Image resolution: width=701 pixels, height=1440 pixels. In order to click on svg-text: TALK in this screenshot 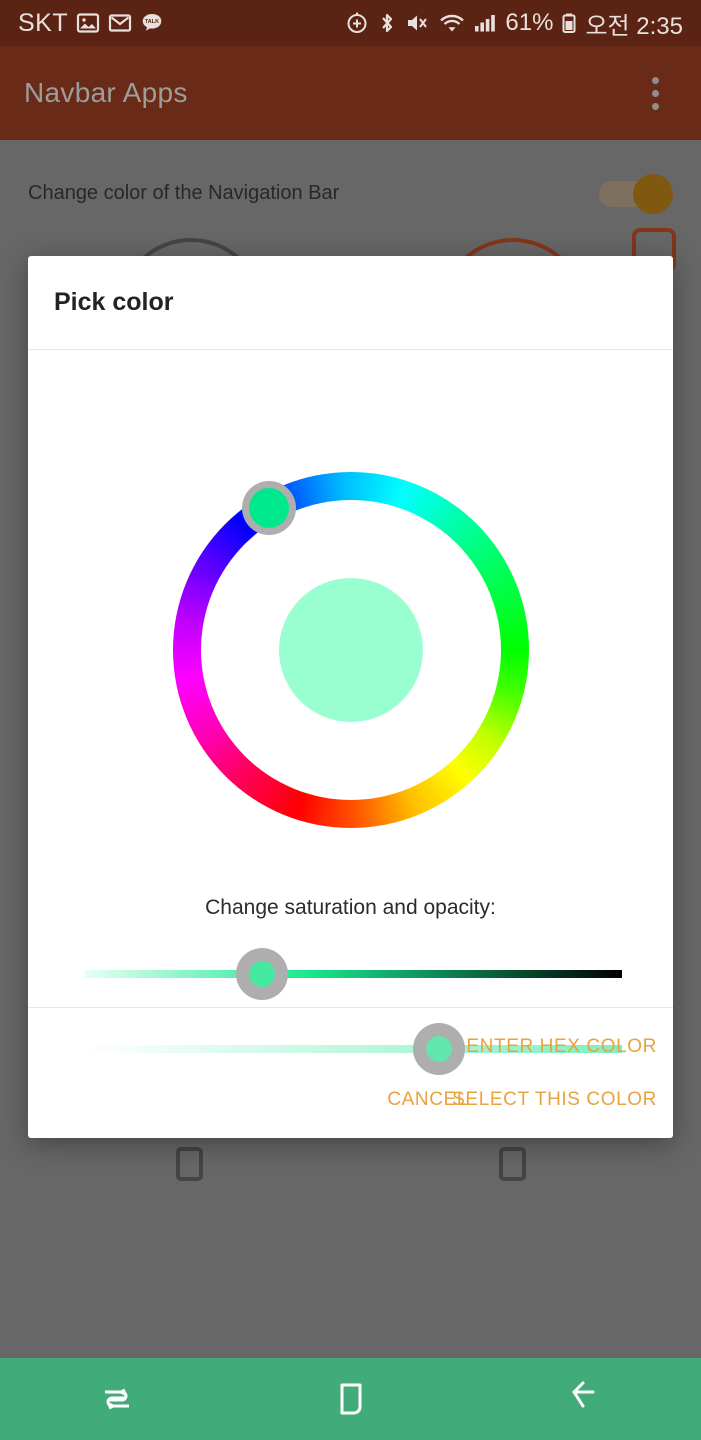, I will do `click(152, 22)`.